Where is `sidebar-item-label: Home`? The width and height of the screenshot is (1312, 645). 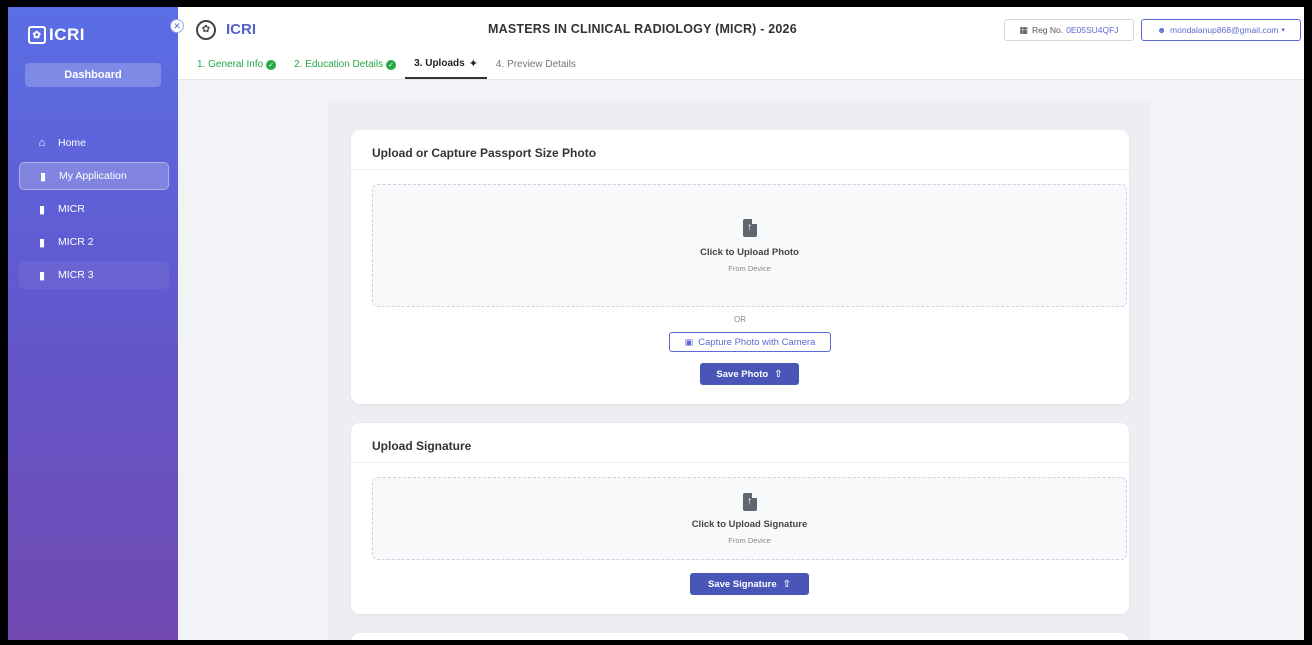
sidebar-item-label: Home is located at coordinates (72, 143).